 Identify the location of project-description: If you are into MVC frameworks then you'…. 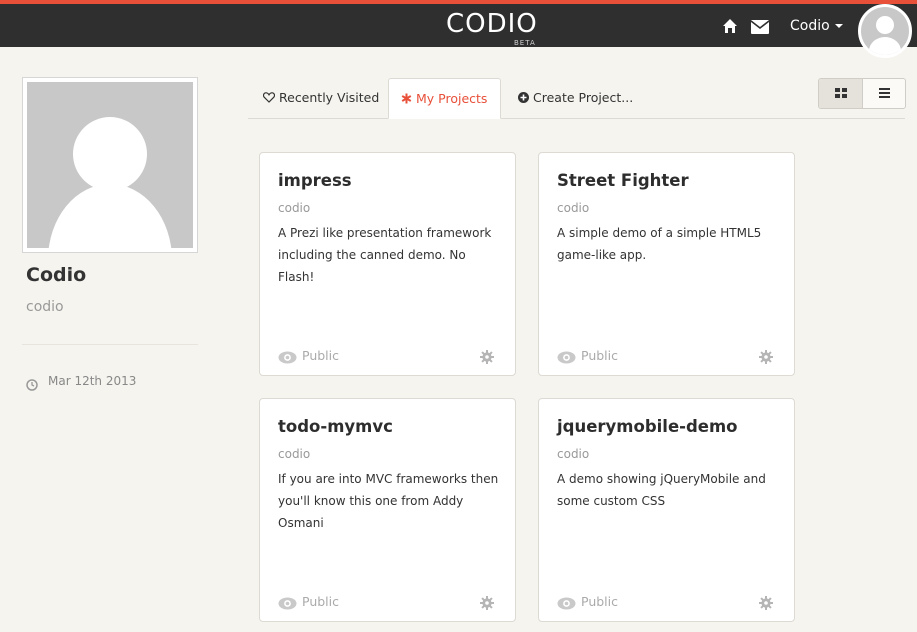
(388, 501).